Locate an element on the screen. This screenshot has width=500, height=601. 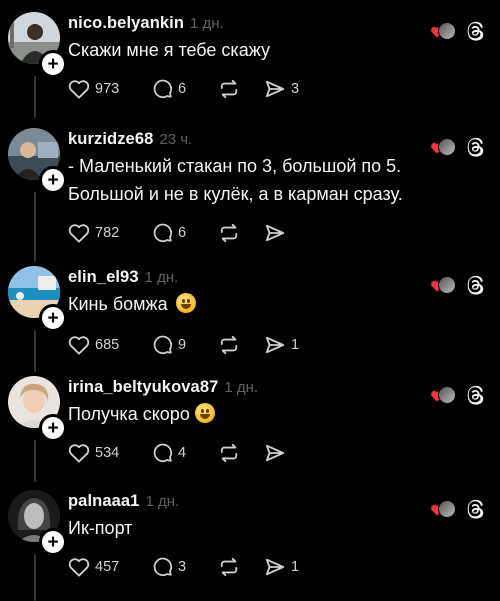
comment-text: Кинь бомжа is located at coordinates (273, 304).